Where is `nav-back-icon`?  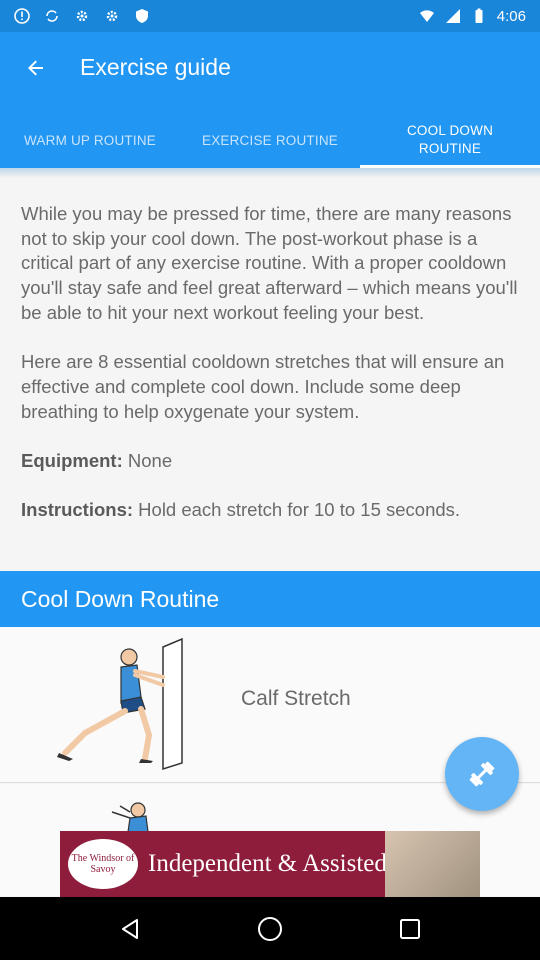
nav-back-icon is located at coordinates (130, 928).